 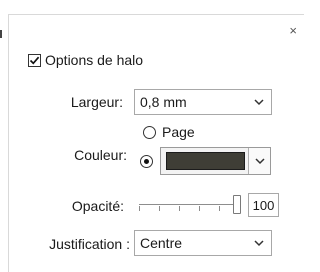 I want to click on opacite-value: 100, so click(x=263, y=205).